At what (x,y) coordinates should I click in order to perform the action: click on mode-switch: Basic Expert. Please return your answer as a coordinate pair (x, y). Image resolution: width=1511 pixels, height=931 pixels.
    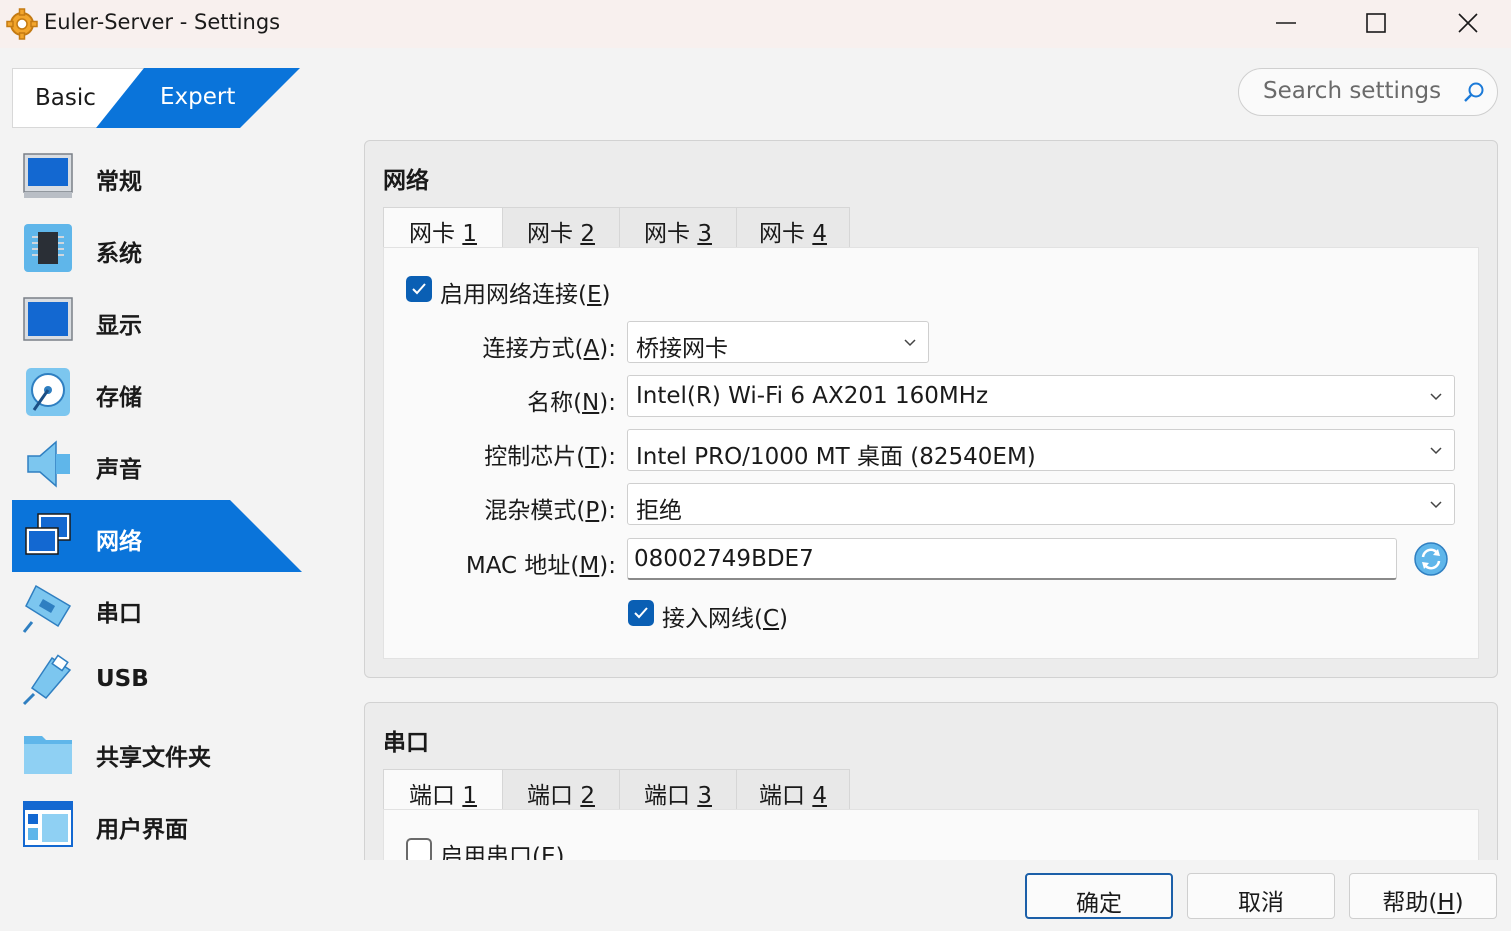
    Looking at the image, I should click on (156, 98).